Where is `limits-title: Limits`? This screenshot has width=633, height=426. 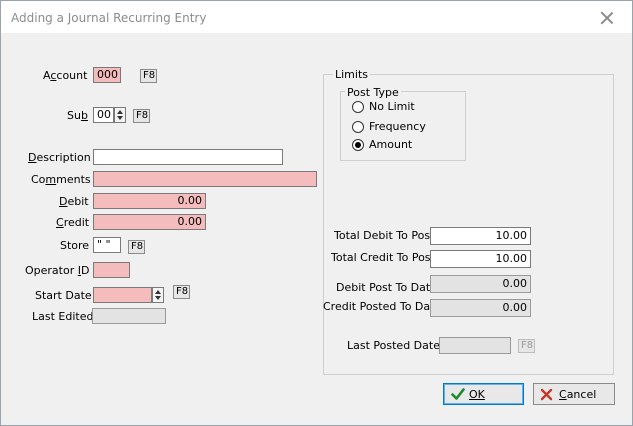 limits-title: Limits is located at coordinates (351, 74).